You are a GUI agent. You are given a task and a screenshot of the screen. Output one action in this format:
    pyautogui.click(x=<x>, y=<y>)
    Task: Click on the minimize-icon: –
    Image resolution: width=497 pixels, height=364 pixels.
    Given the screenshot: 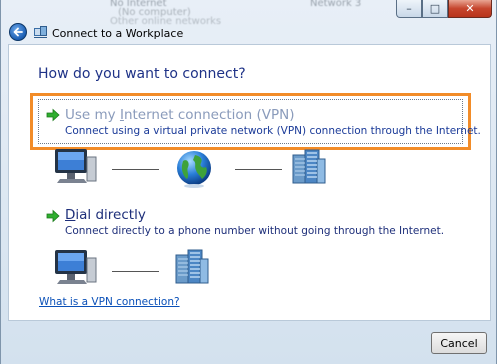 What is the action you would take?
    pyautogui.click(x=409, y=8)
    